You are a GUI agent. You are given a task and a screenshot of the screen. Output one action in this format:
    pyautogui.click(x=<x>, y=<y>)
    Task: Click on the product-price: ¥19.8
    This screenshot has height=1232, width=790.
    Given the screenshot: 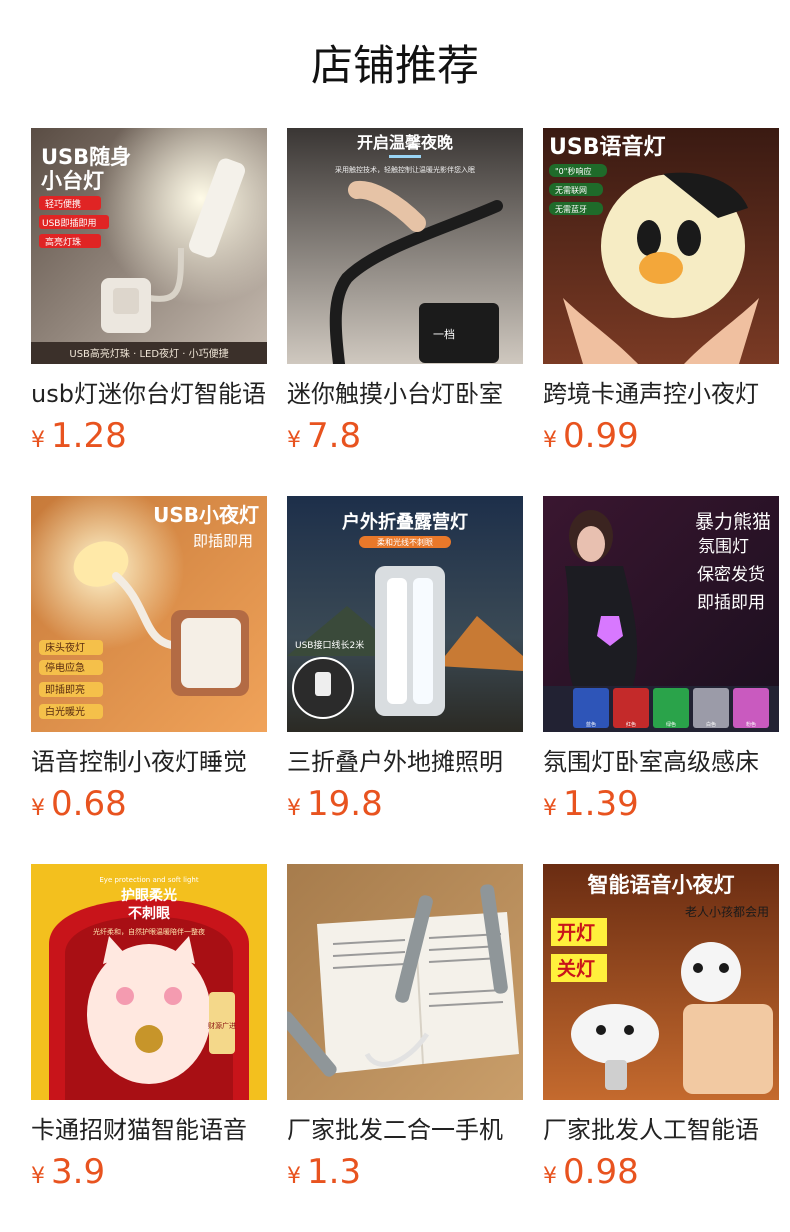 What is the action you would take?
    pyautogui.click(x=335, y=804)
    